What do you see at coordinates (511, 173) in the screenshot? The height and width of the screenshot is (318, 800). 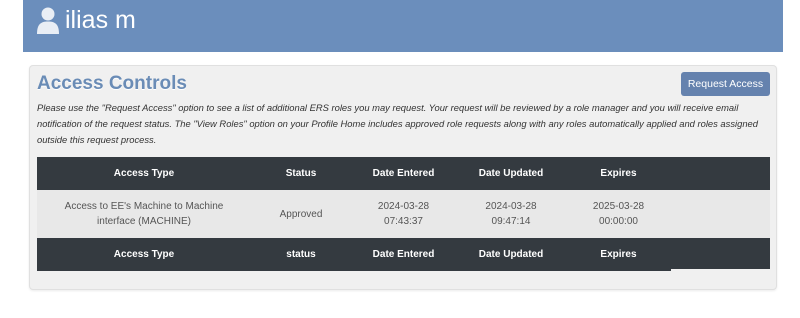 I see `column-header-date-updated: Date Updated` at bounding box center [511, 173].